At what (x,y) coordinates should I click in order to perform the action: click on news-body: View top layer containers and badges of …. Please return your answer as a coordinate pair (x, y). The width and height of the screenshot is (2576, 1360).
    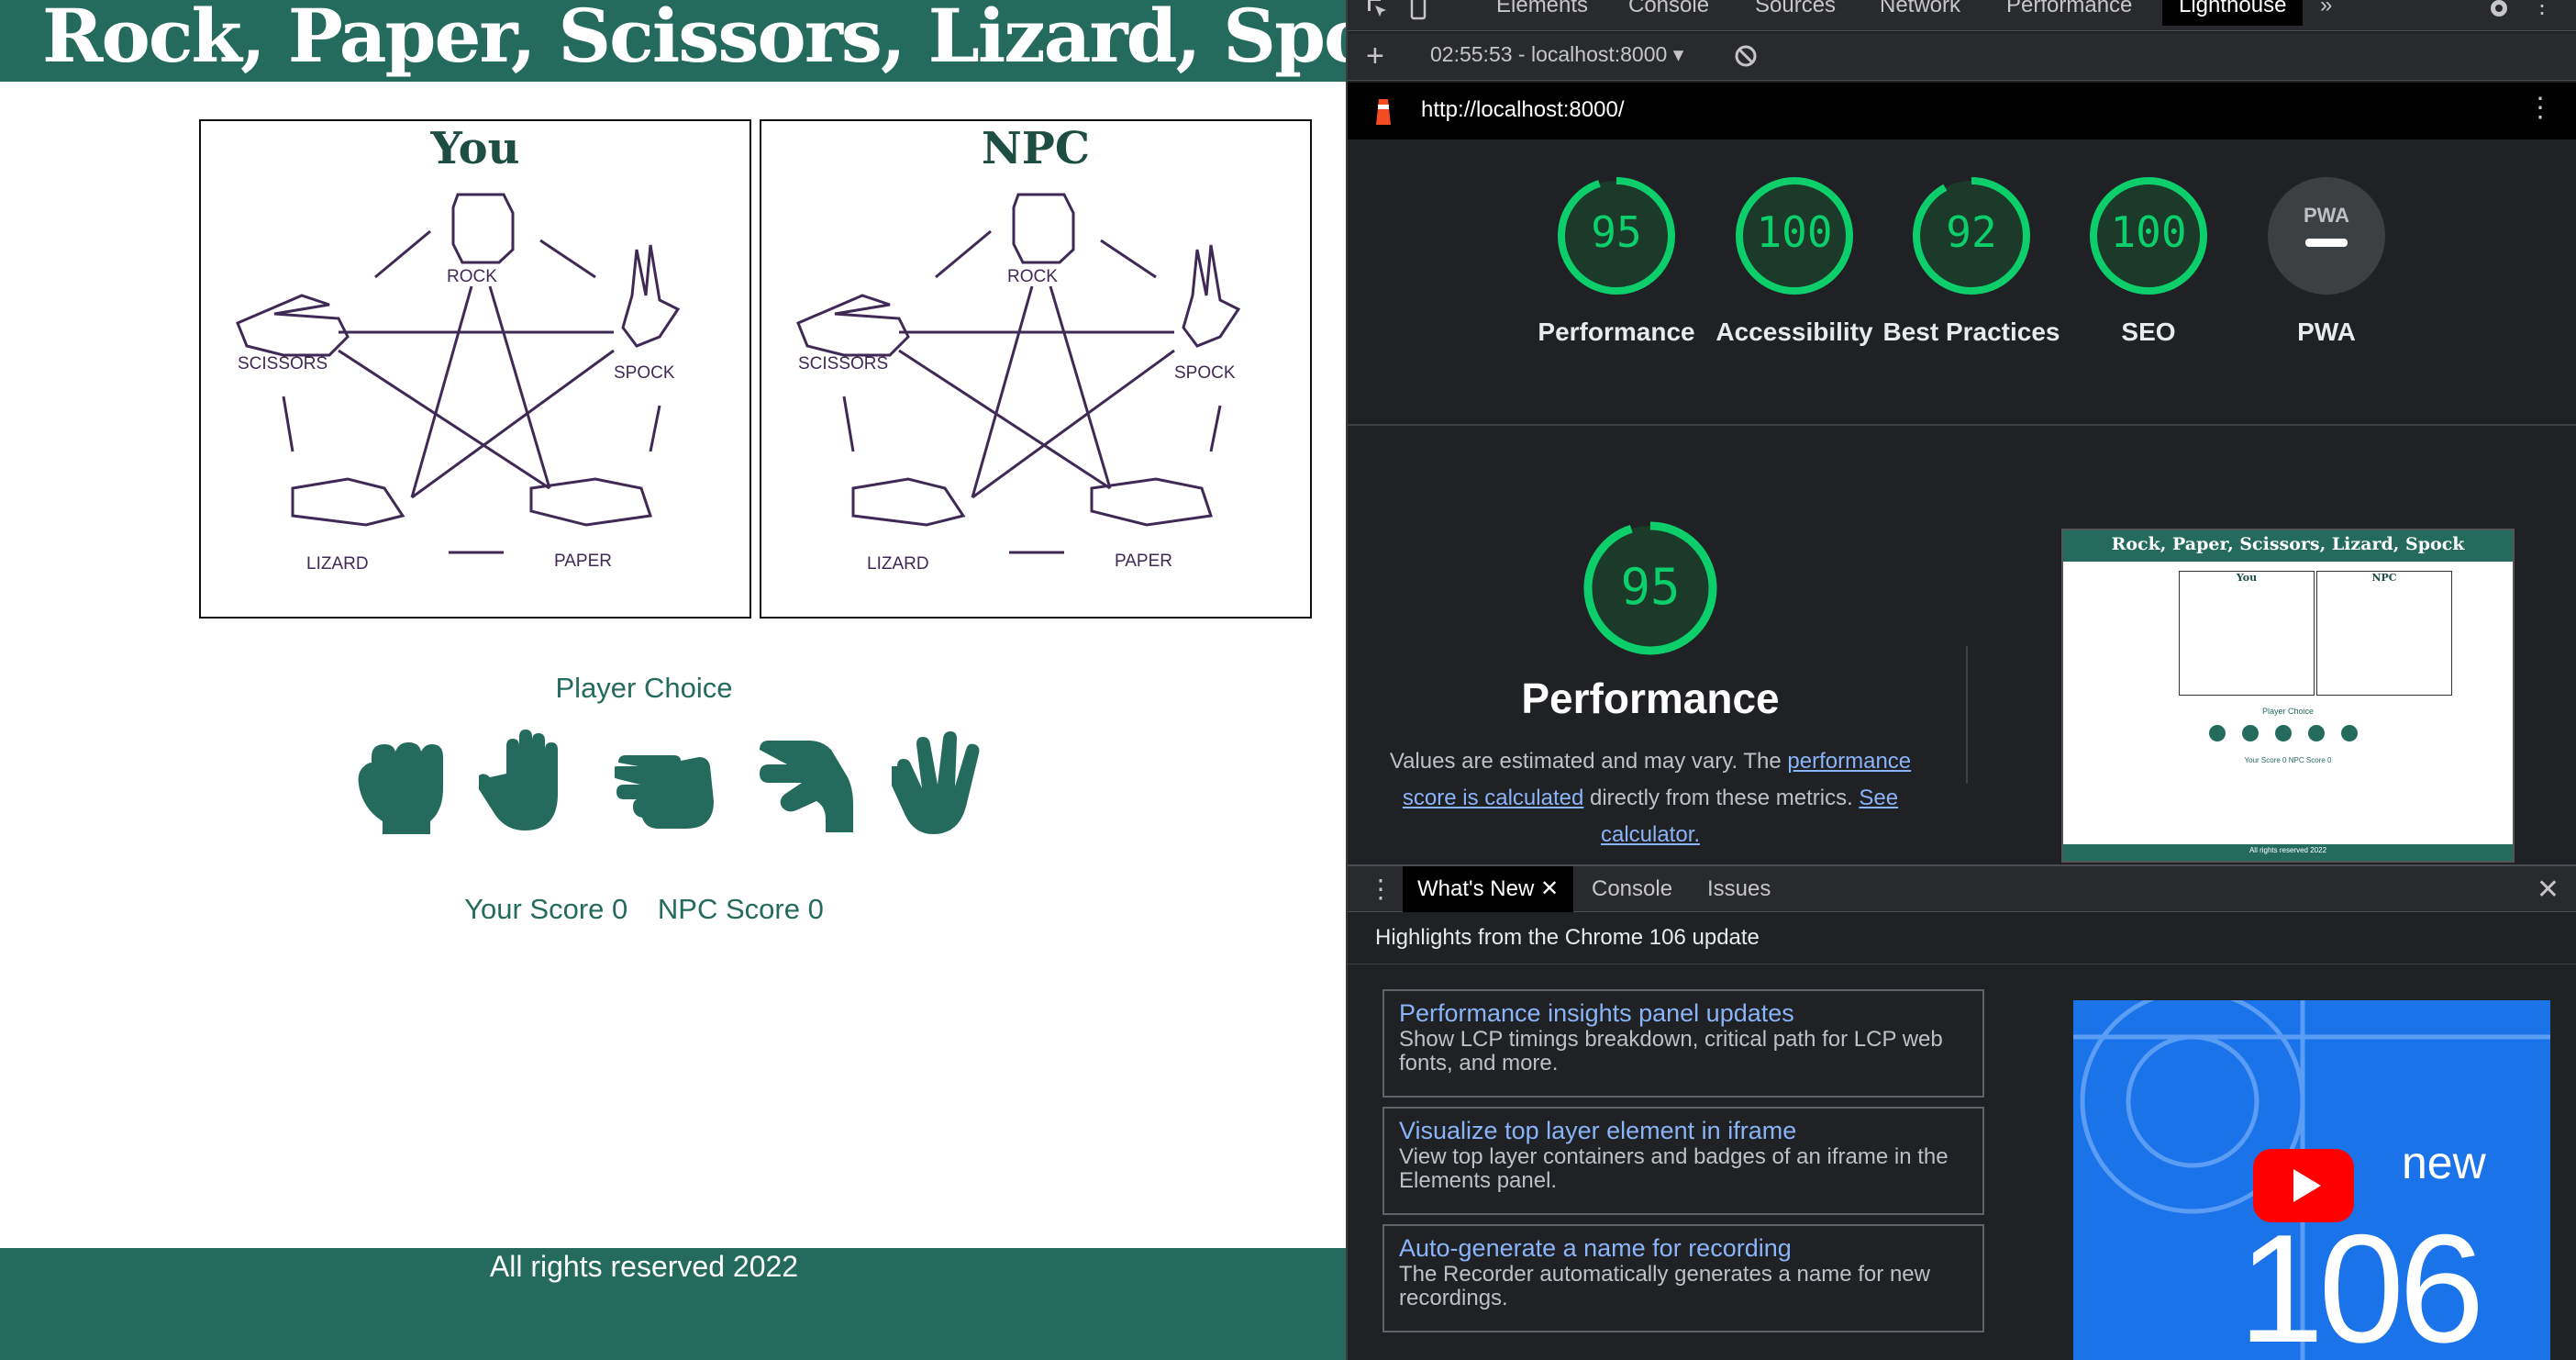
    Looking at the image, I should click on (1674, 1168).